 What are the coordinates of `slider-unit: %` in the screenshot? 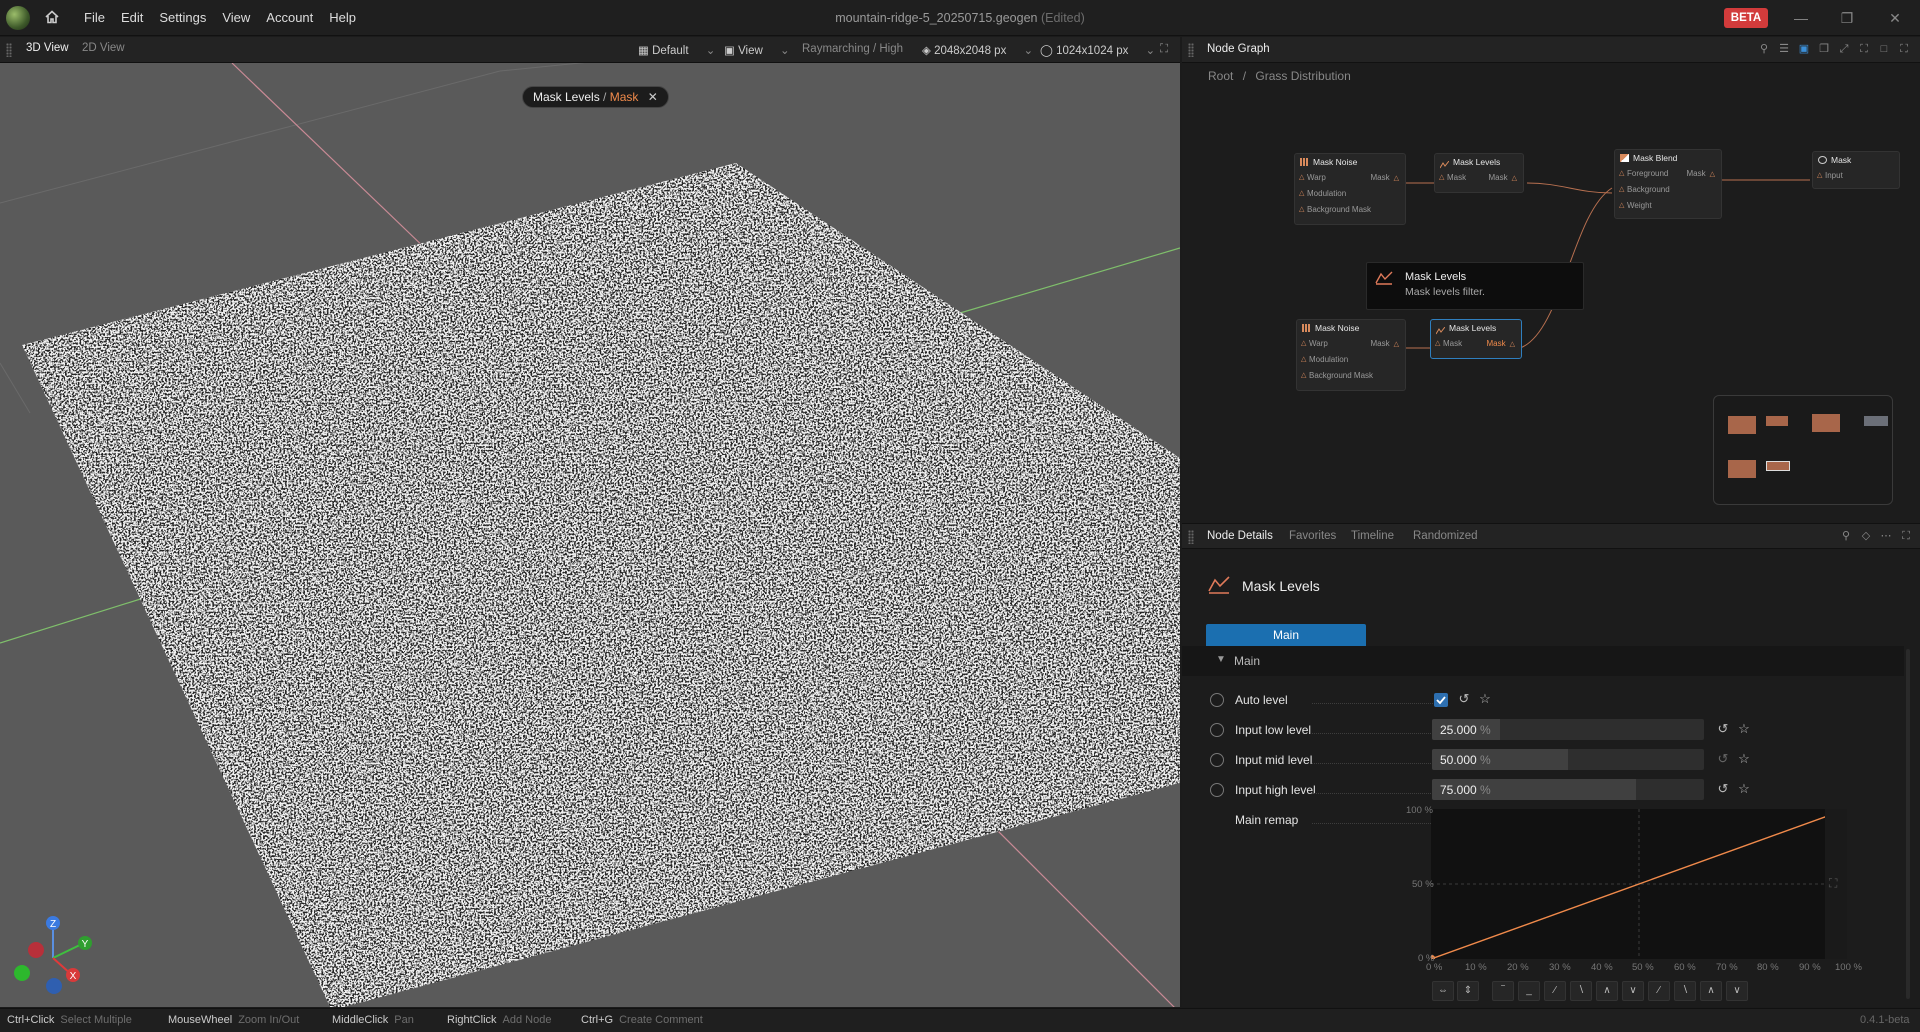 It's located at (1485, 760).